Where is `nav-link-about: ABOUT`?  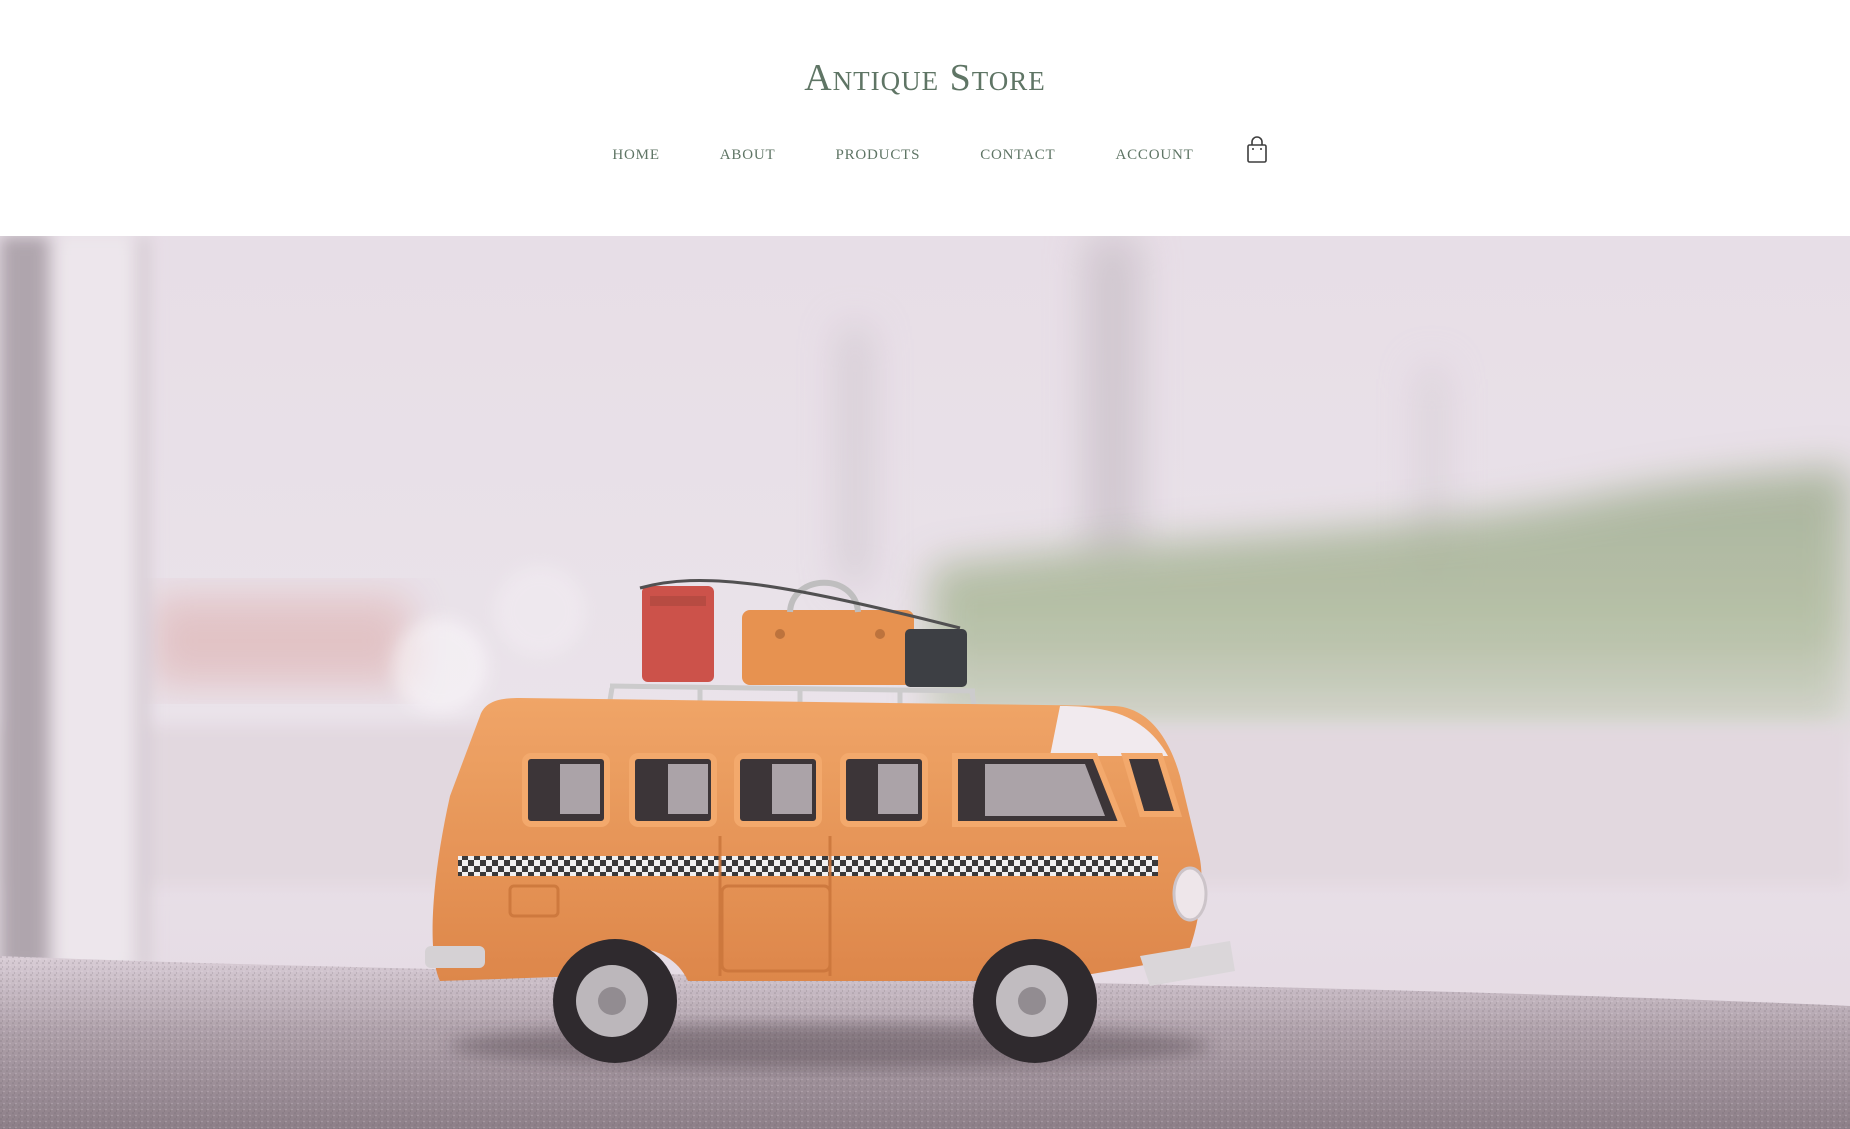
nav-link-about: ABOUT is located at coordinates (748, 155).